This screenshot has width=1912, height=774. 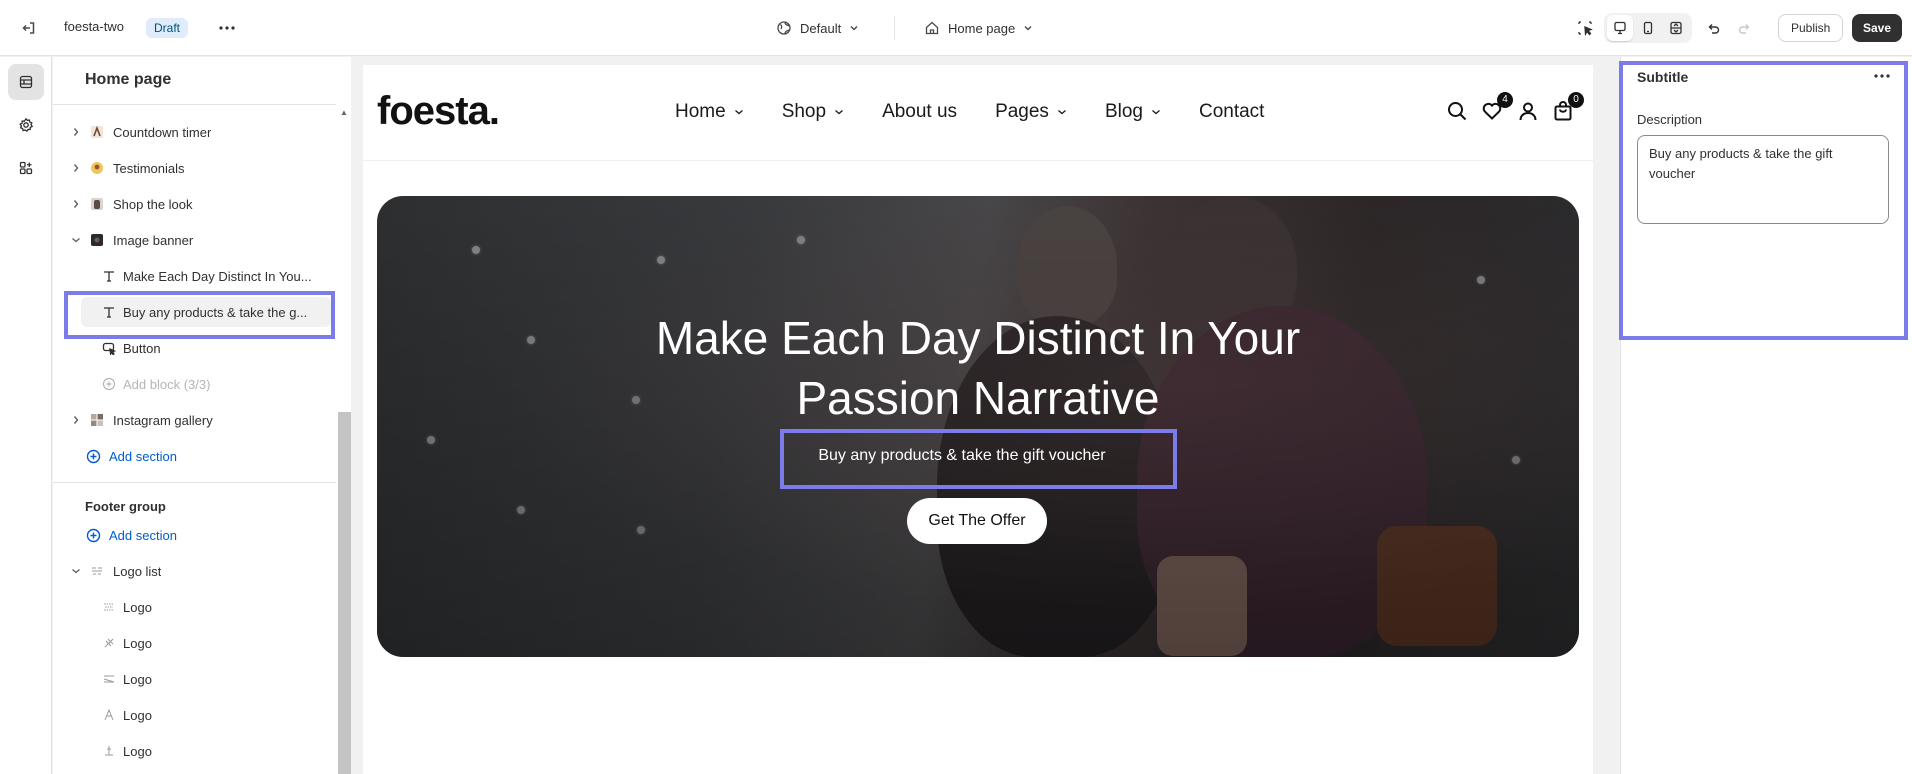 What do you see at coordinates (1620, 28) in the screenshot?
I see `desktop-icon` at bounding box center [1620, 28].